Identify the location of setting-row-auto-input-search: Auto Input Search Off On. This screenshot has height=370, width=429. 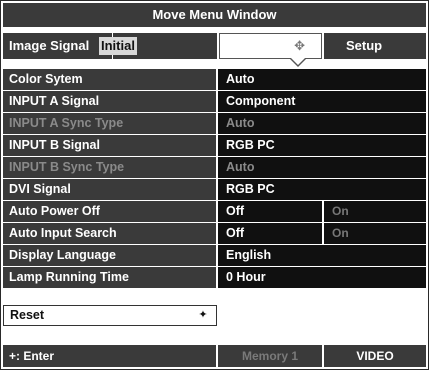
(214, 233).